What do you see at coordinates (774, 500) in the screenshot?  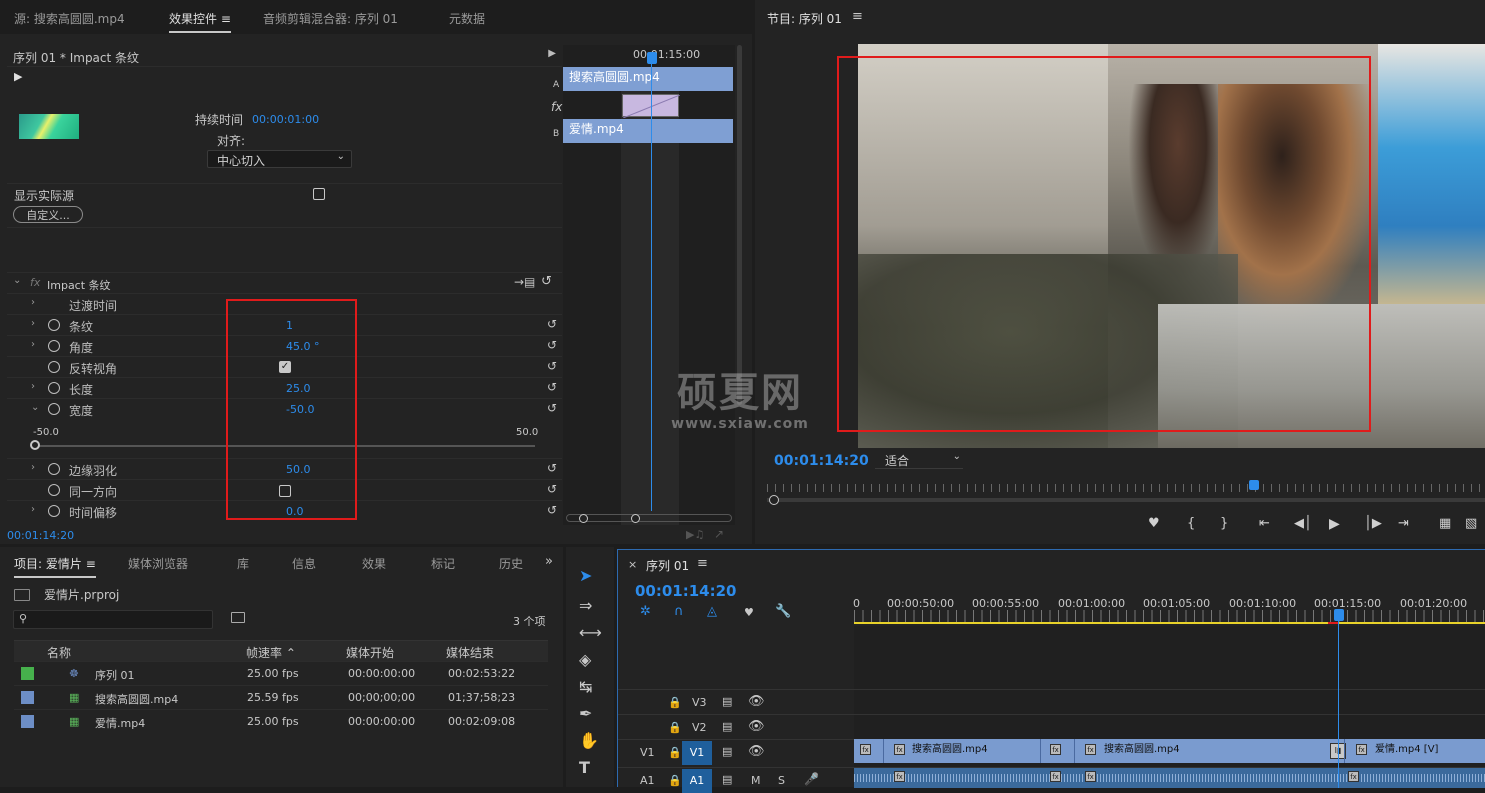 I see `program-scroll-handle` at bounding box center [774, 500].